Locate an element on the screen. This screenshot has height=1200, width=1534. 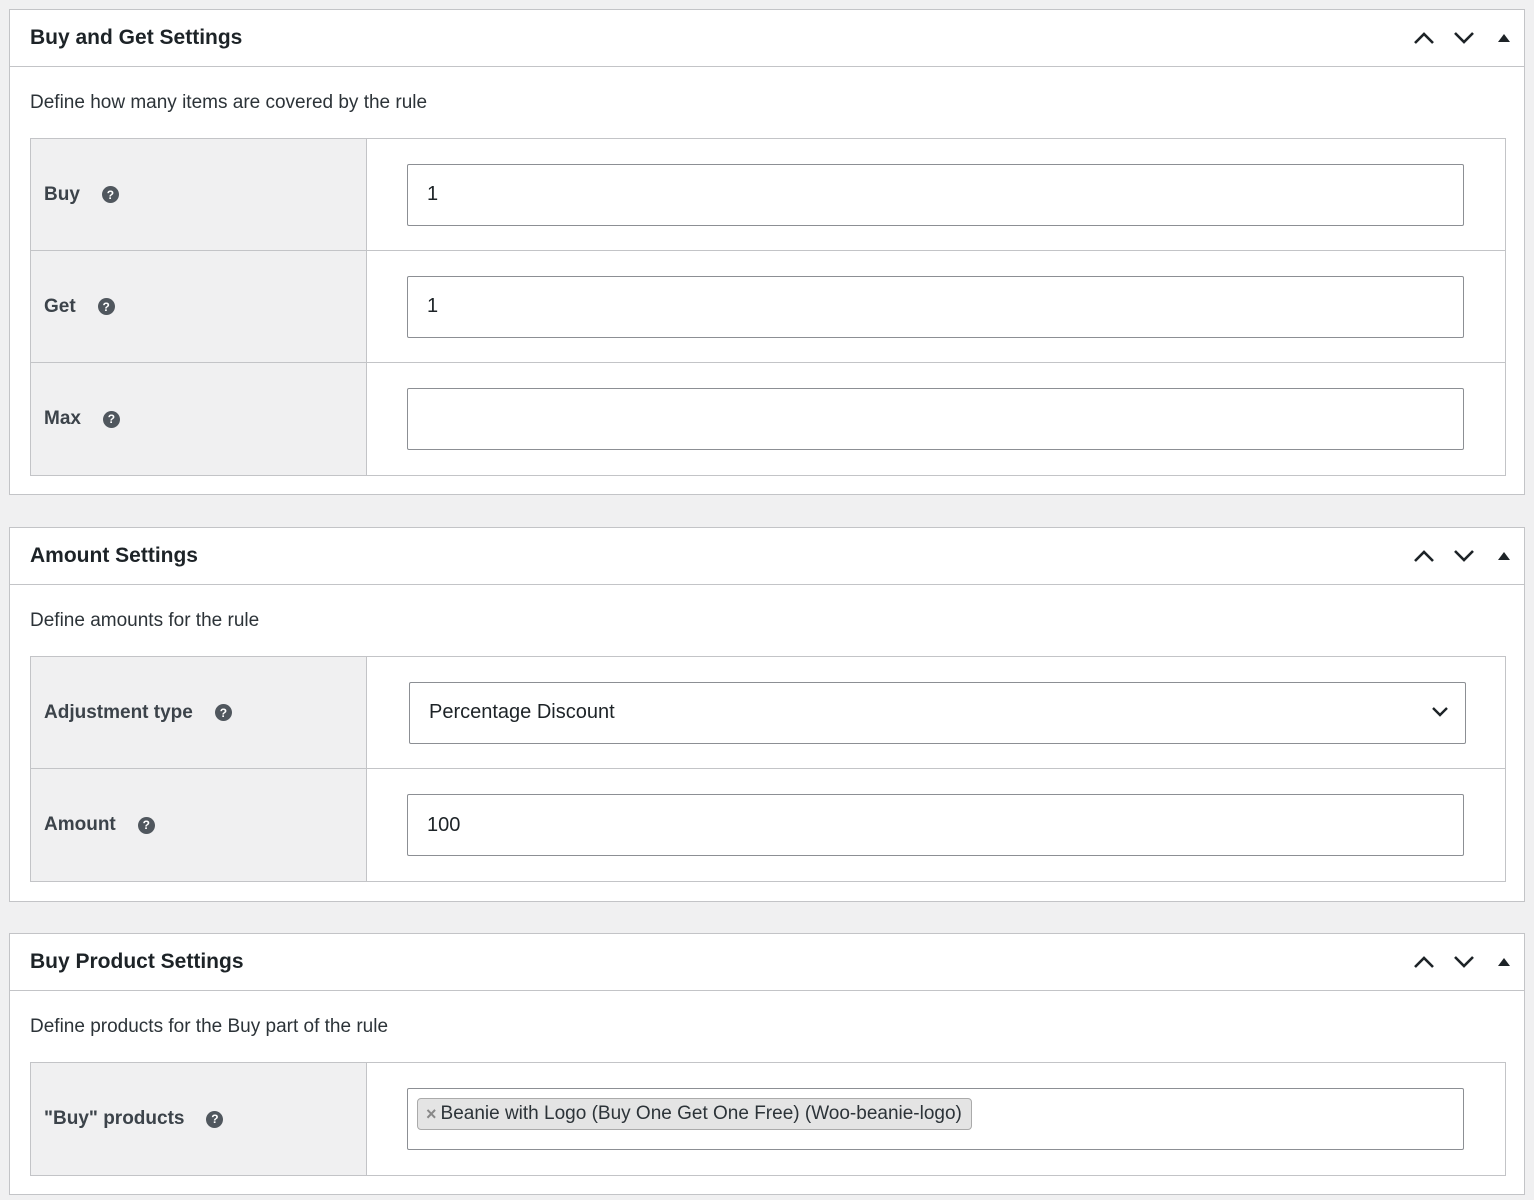
field-label: "Buy" products is located at coordinates (114, 1118).